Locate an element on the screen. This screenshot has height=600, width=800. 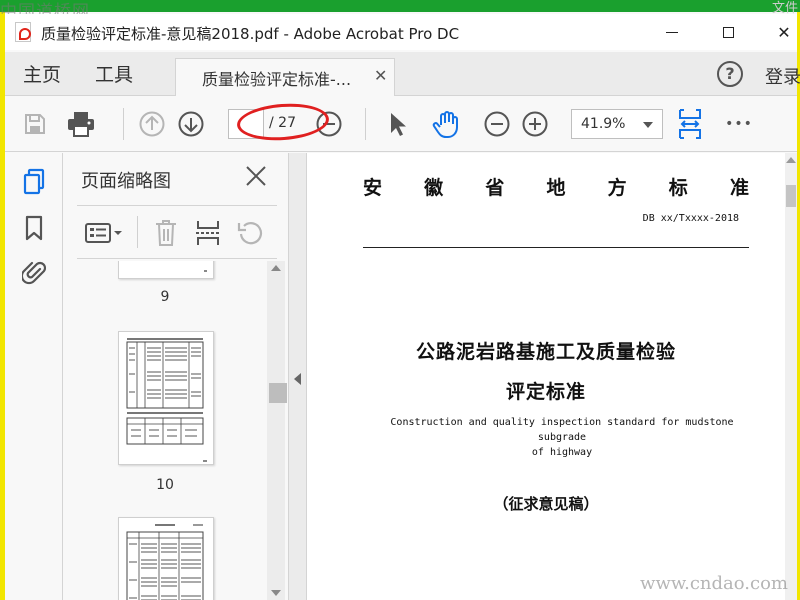
select-cursor-icon is located at coordinates (397, 124).